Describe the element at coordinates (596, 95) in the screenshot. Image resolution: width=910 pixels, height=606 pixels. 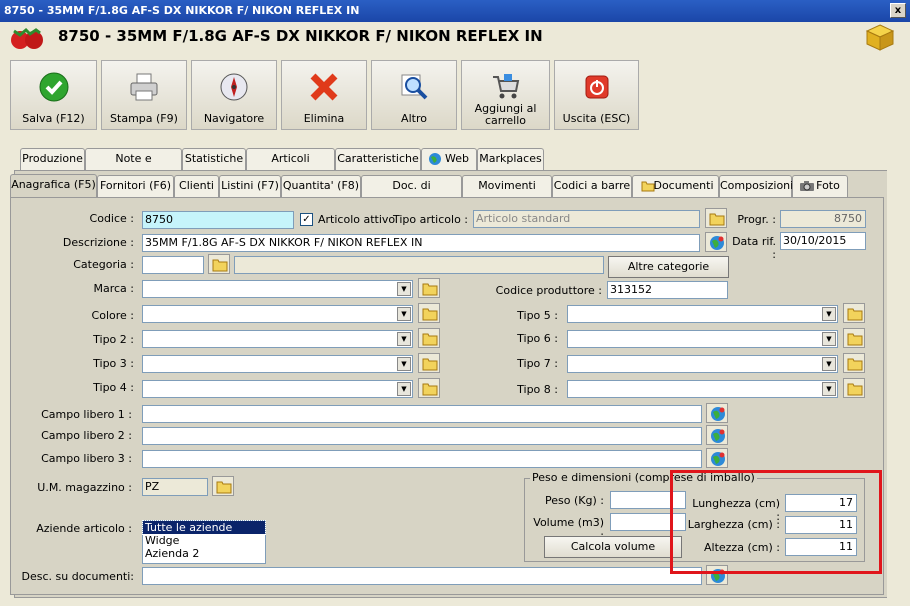
I see `exit-button: Uscita (ESC)` at that location.